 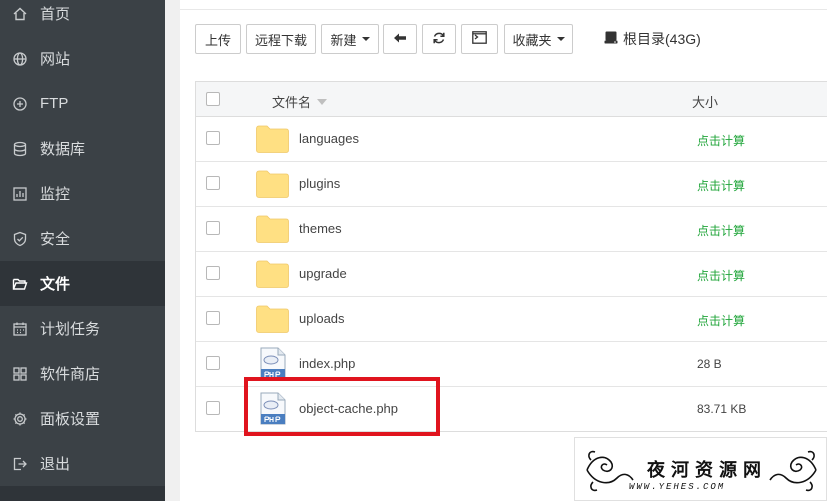 I want to click on terminal-icon, so click(x=479, y=39).